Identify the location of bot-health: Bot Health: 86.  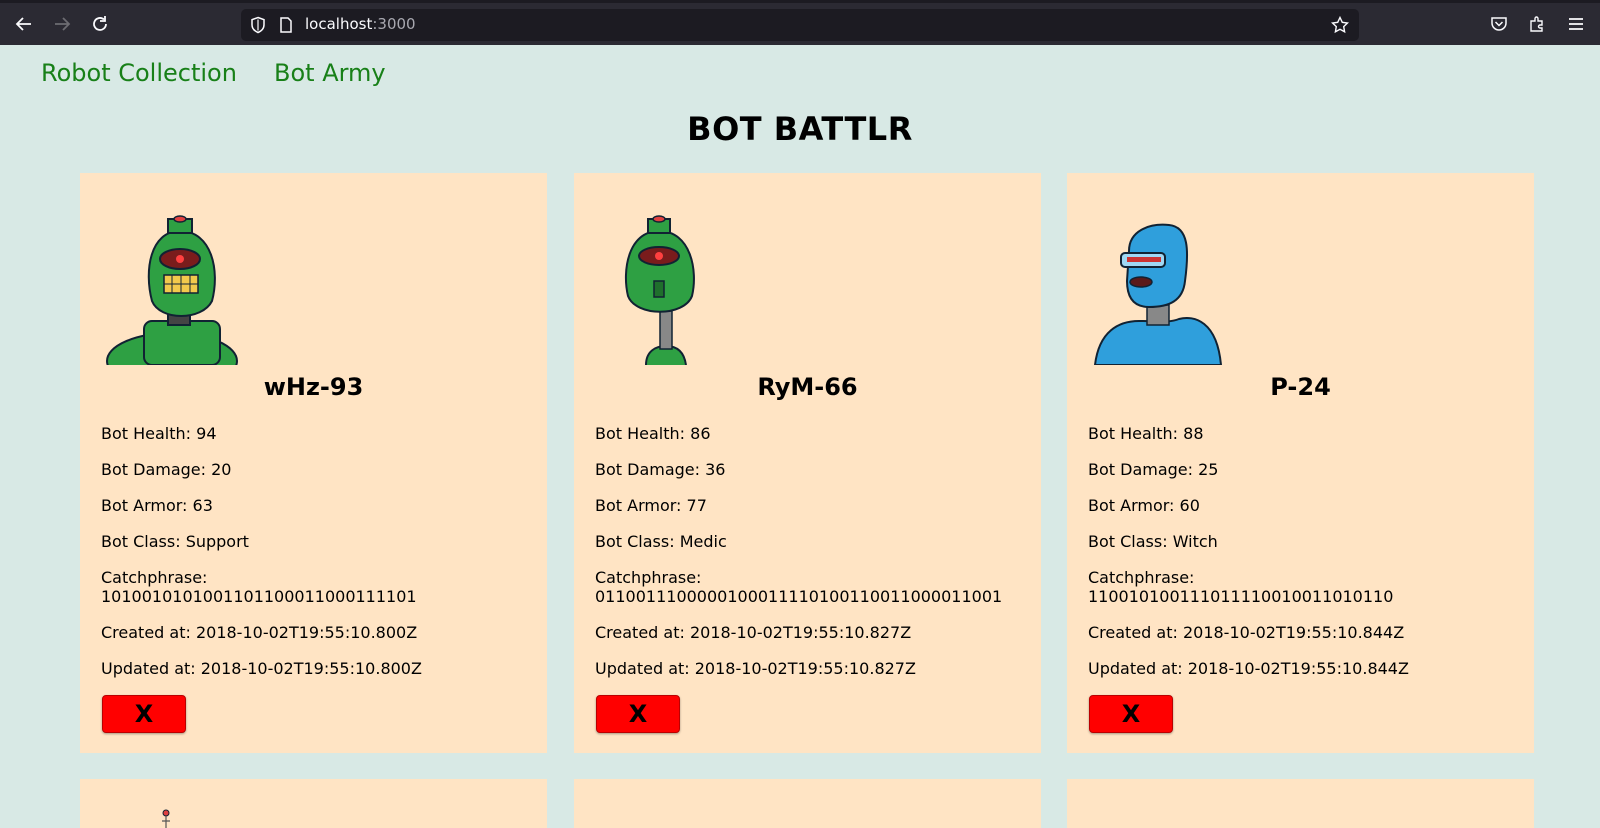
(653, 433).